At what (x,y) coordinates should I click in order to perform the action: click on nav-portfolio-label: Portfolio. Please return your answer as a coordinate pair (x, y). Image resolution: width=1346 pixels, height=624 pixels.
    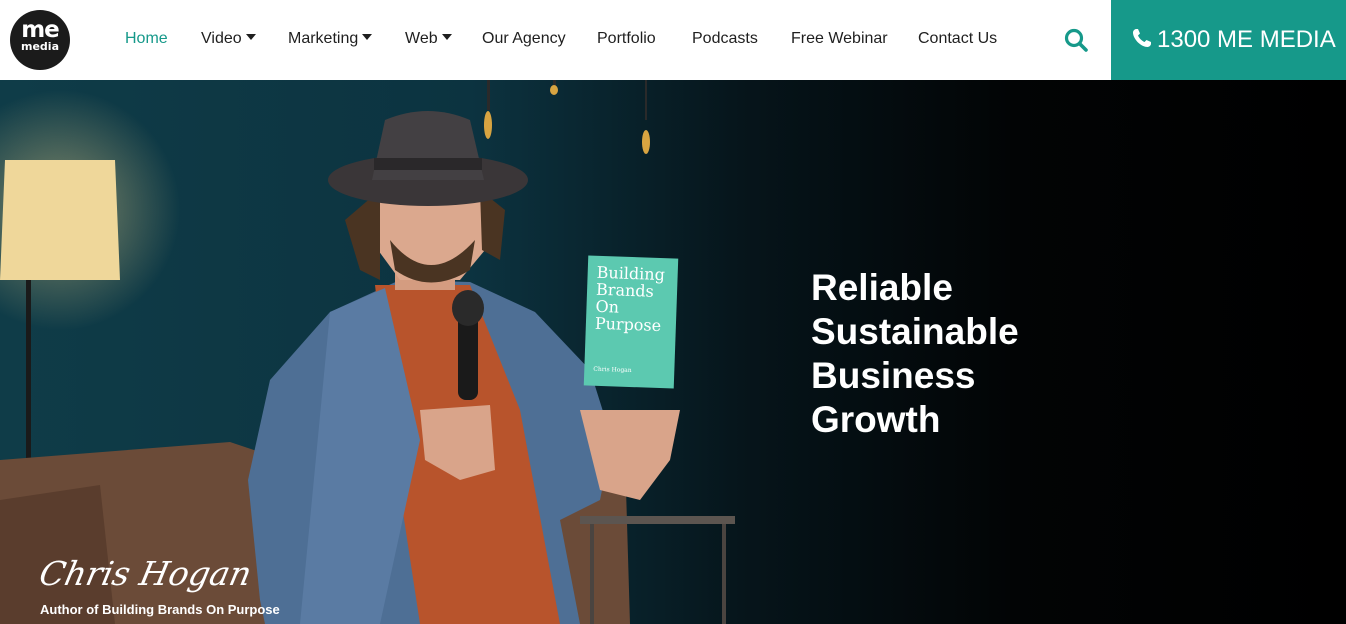
    Looking at the image, I should click on (626, 38).